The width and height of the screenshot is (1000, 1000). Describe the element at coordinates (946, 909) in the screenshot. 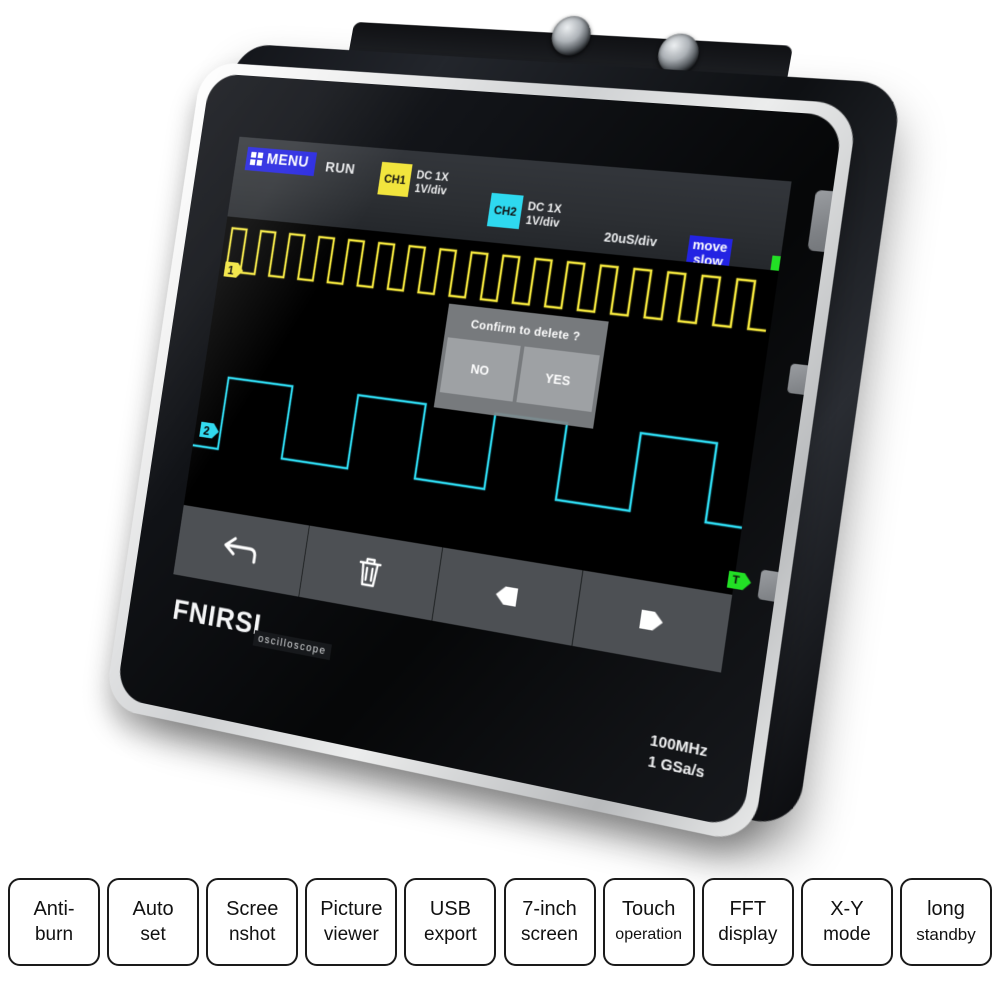

I see `feature-line1: long` at that location.